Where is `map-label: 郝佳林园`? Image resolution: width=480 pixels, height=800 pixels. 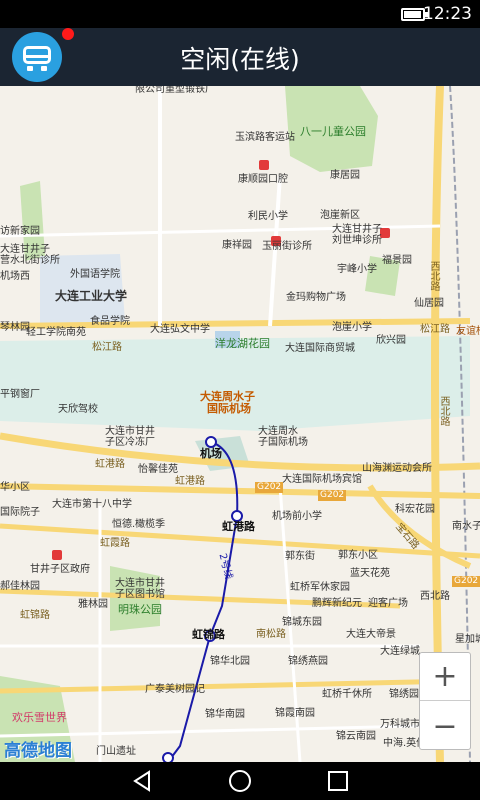
map-label: 郝佳林园 is located at coordinates (20, 586).